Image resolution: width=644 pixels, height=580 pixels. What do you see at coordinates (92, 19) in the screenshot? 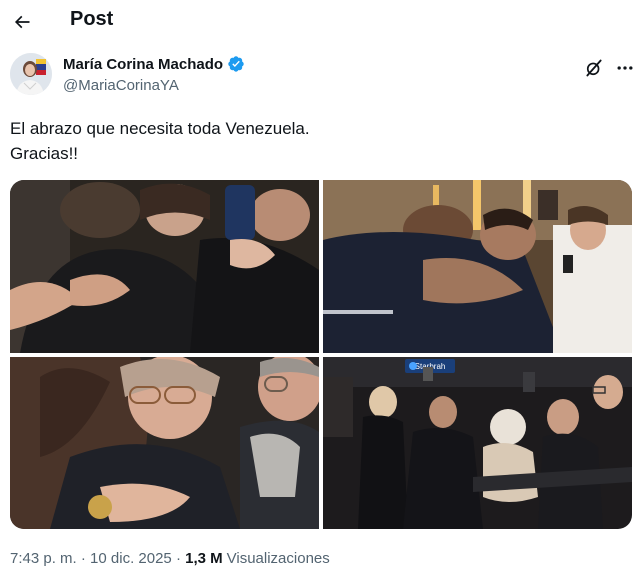
I see `page-title: Post` at bounding box center [92, 19].